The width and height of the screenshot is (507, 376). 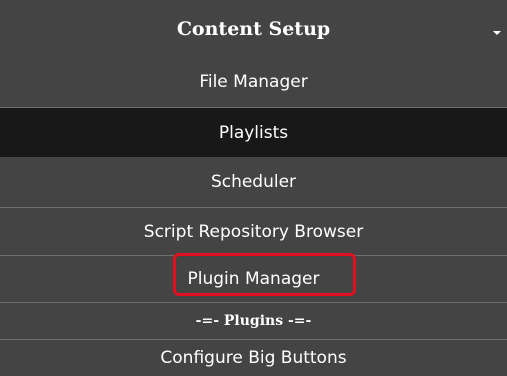 I want to click on menu-item-label: Scheduler, so click(x=253, y=182).